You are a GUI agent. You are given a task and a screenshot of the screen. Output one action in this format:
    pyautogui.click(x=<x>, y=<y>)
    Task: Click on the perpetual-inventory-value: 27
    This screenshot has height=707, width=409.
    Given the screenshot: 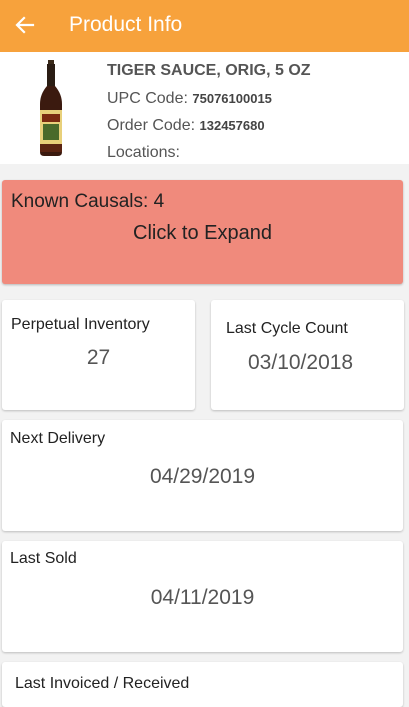 What is the action you would take?
    pyautogui.click(x=98, y=357)
    